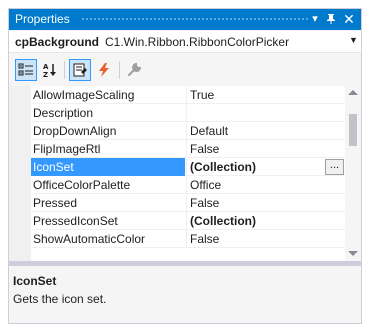  I want to click on property-name: Pressed, so click(108, 203).